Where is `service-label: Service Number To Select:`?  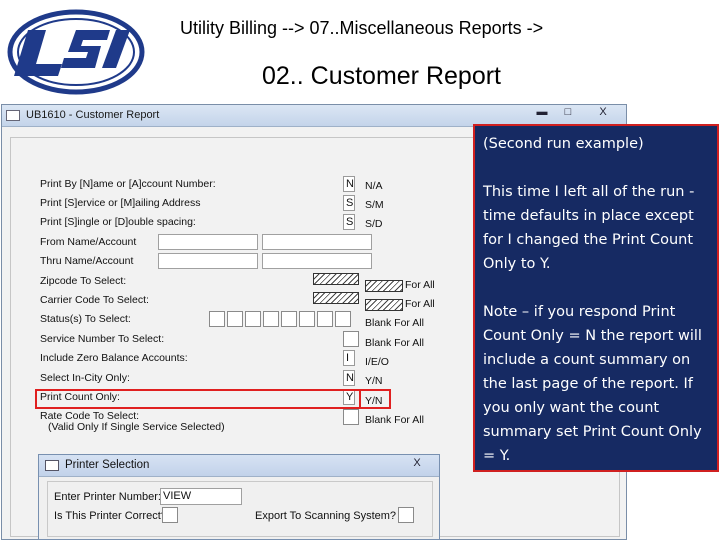 service-label: Service Number To Select: is located at coordinates (102, 339).